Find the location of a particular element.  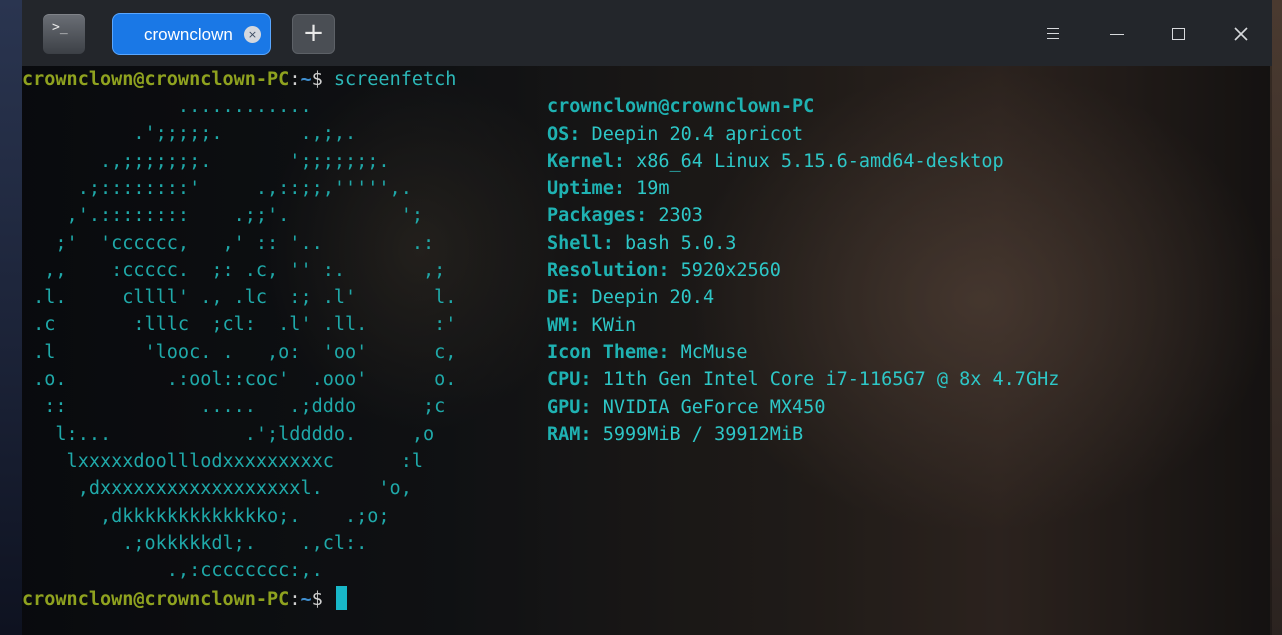

info-row: GPU: NVIDIA GeForce MX450 is located at coordinates (686, 407).